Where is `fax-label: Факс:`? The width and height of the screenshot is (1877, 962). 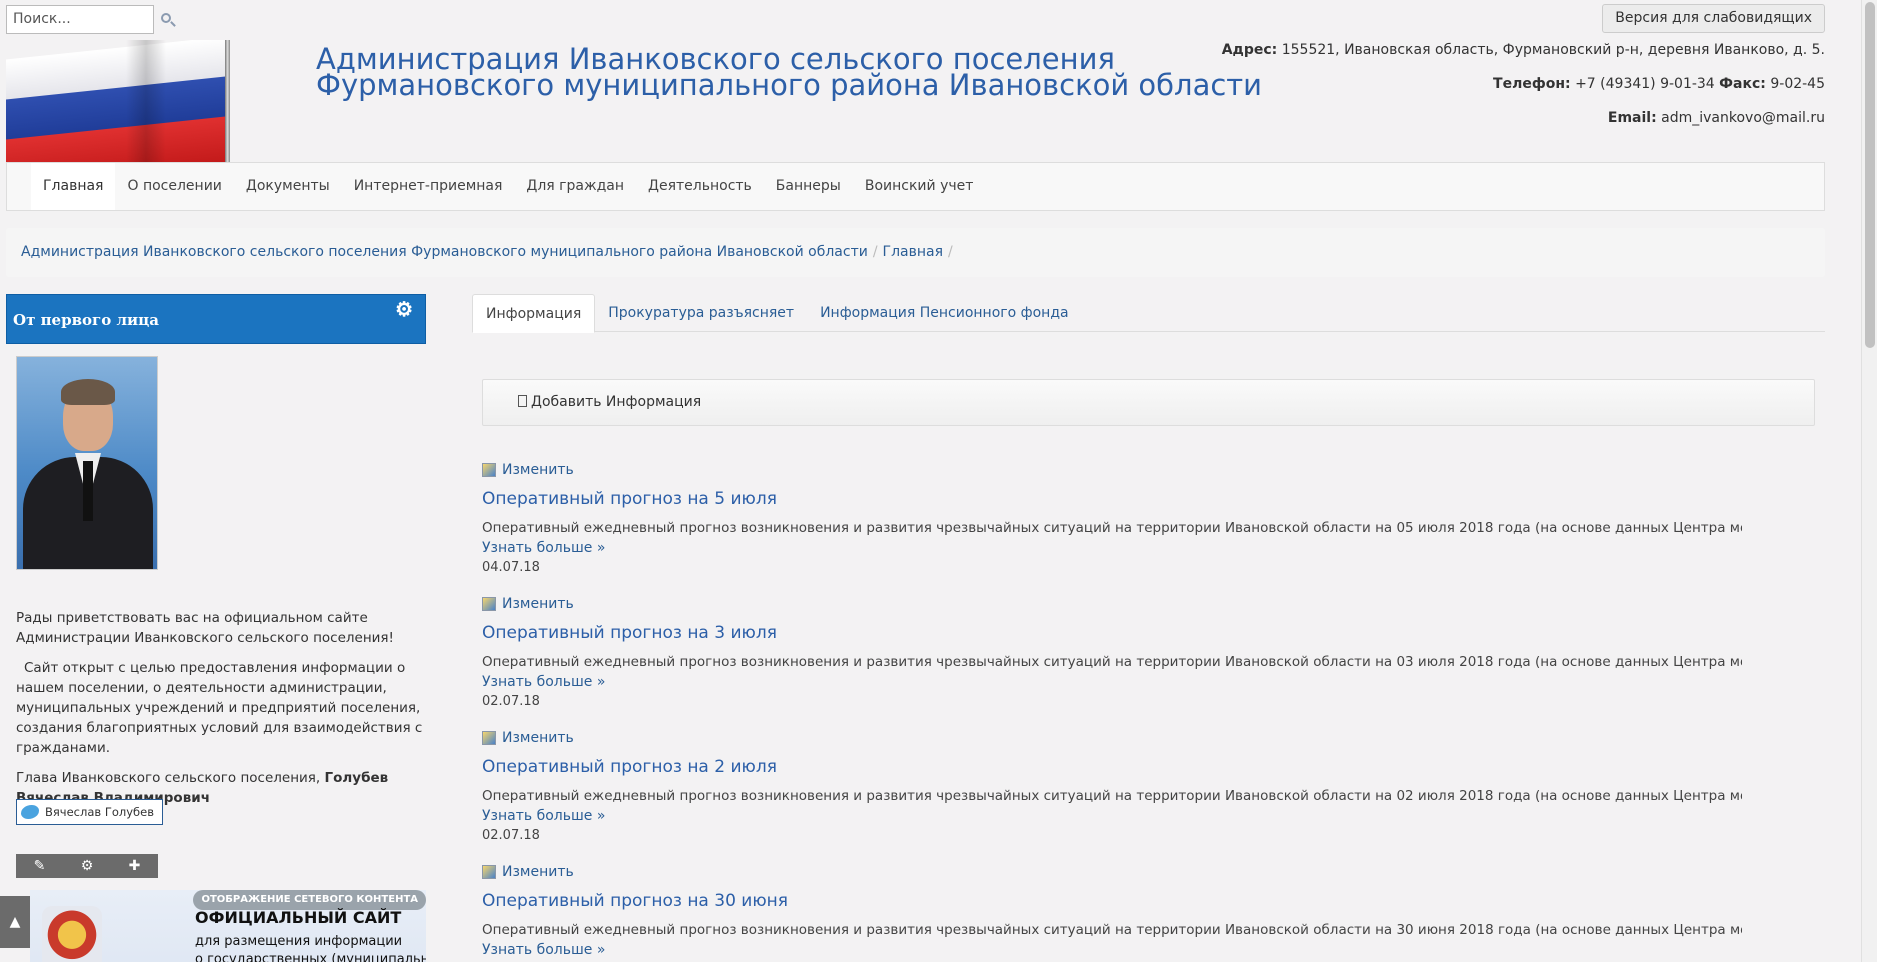 fax-label: Факс: is located at coordinates (1742, 84).